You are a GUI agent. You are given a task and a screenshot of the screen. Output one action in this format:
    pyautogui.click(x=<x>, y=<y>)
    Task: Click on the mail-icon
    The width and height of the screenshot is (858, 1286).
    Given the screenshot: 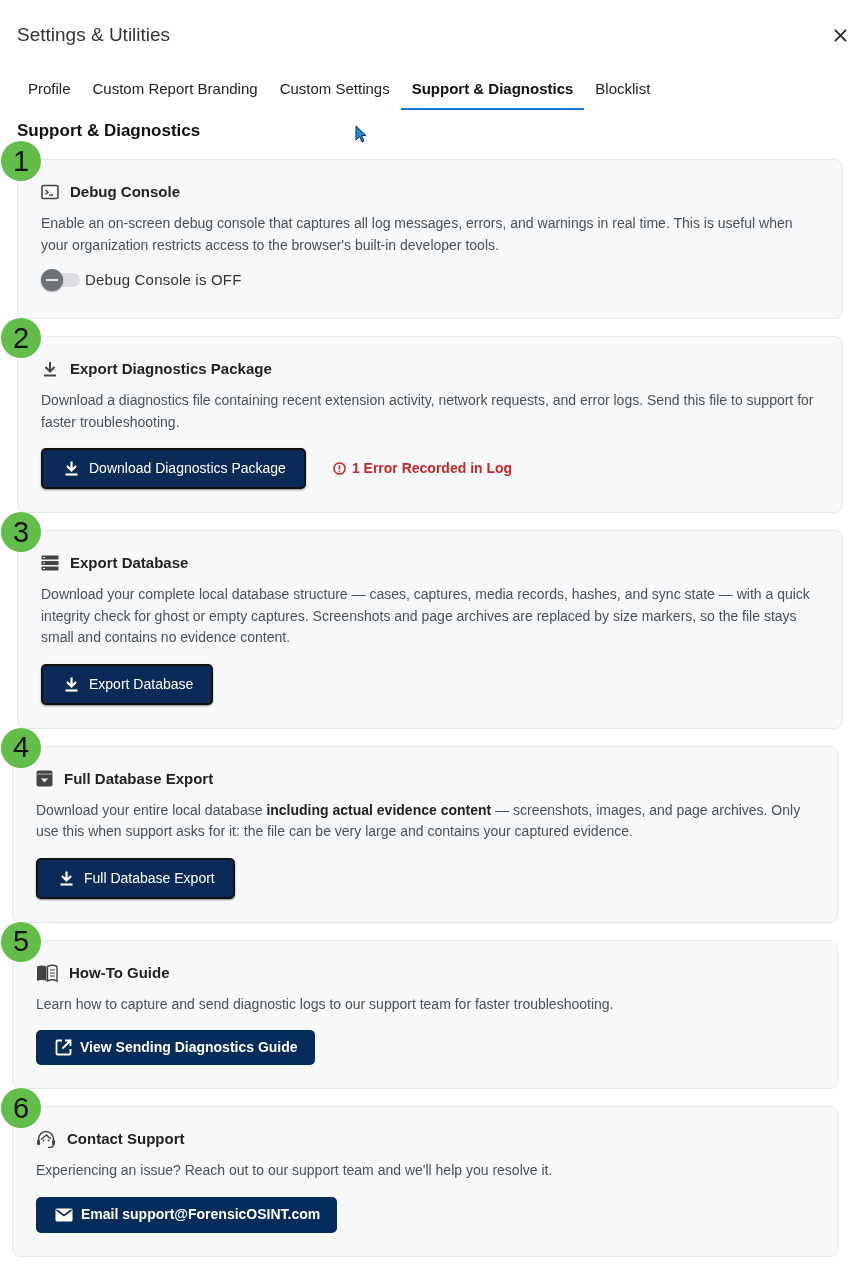 What is the action you would take?
    pyautogui.click(x=64, y=1214)
    